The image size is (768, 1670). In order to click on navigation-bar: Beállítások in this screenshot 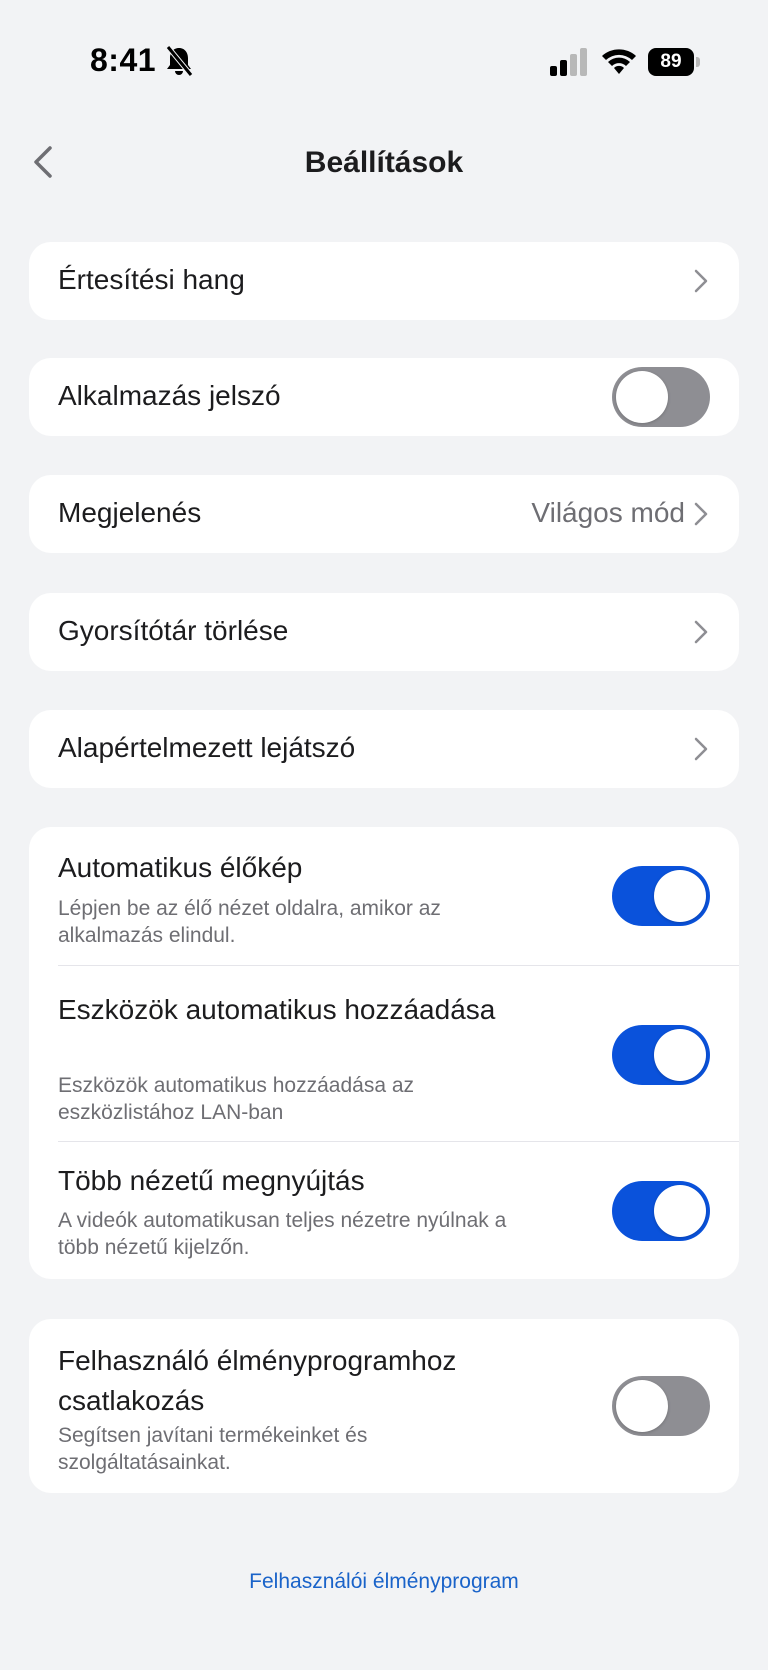, I will do `click(384, 162)`.